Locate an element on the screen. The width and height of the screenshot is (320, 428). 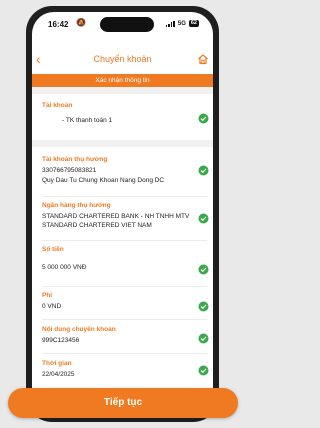
amount-field: Số tiền 5 000 000 VNĐ is located at coordinates (124, 259).